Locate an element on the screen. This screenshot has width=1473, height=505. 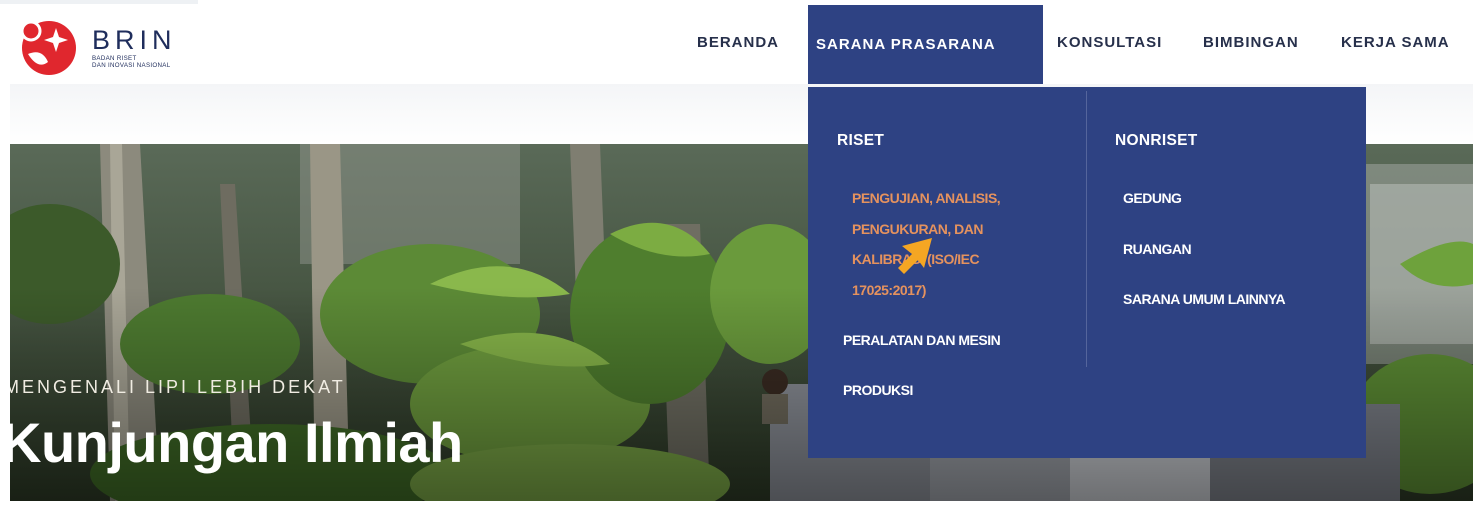
nav-bimbingan: BIMBINGAN is located at coordinates (1251, 42).